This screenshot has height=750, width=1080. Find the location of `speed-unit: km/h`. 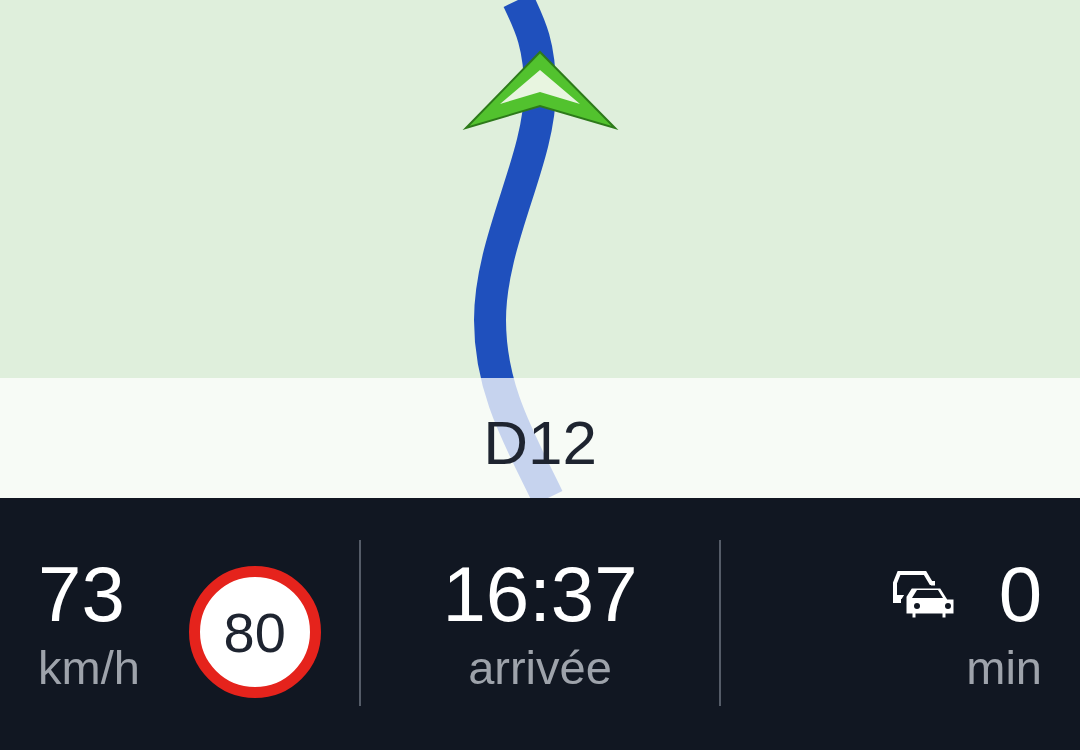

speed-unit: km/h is located at coordinates (89, 668).